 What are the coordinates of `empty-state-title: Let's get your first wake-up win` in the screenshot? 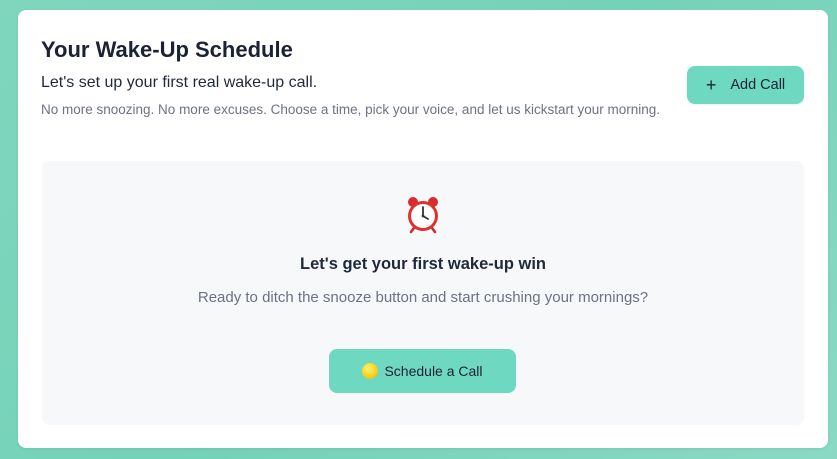 It's located at (423, 264).